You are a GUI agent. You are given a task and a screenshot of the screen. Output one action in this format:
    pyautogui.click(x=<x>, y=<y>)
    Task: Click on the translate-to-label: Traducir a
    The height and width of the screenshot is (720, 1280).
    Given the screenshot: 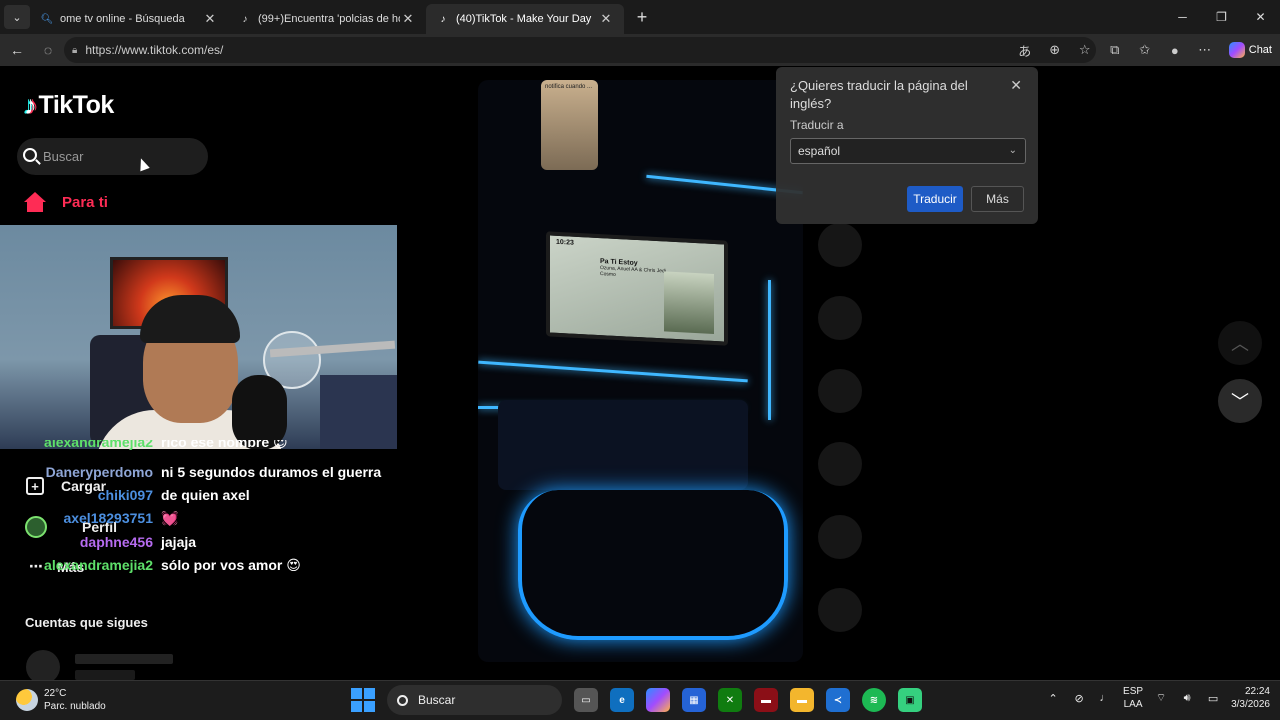 What is the action you would take?
    pyautogui.click(x=817, y=125)
    